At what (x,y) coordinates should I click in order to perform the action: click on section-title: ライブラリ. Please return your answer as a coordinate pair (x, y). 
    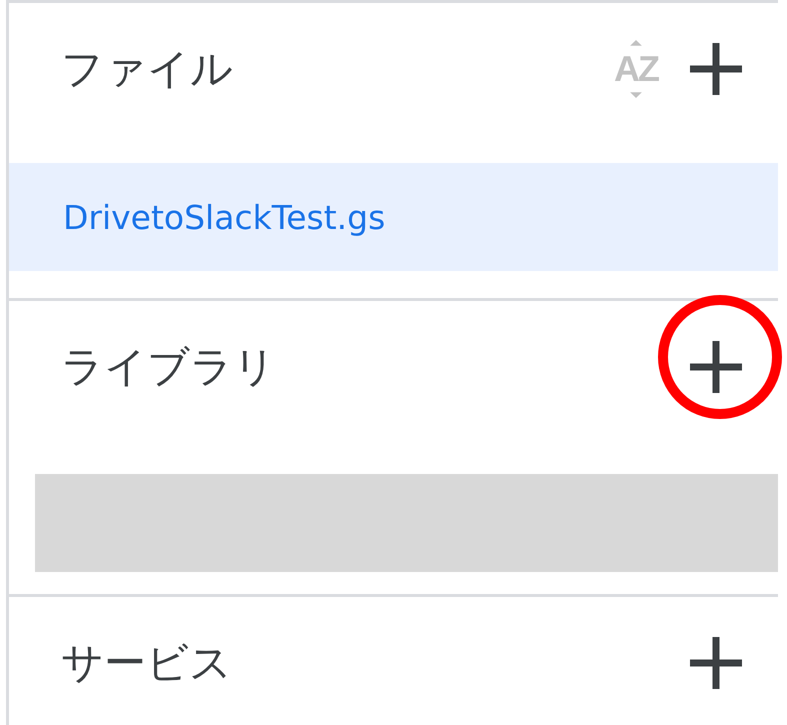
    Looking at the image, I should click on (169, 367).